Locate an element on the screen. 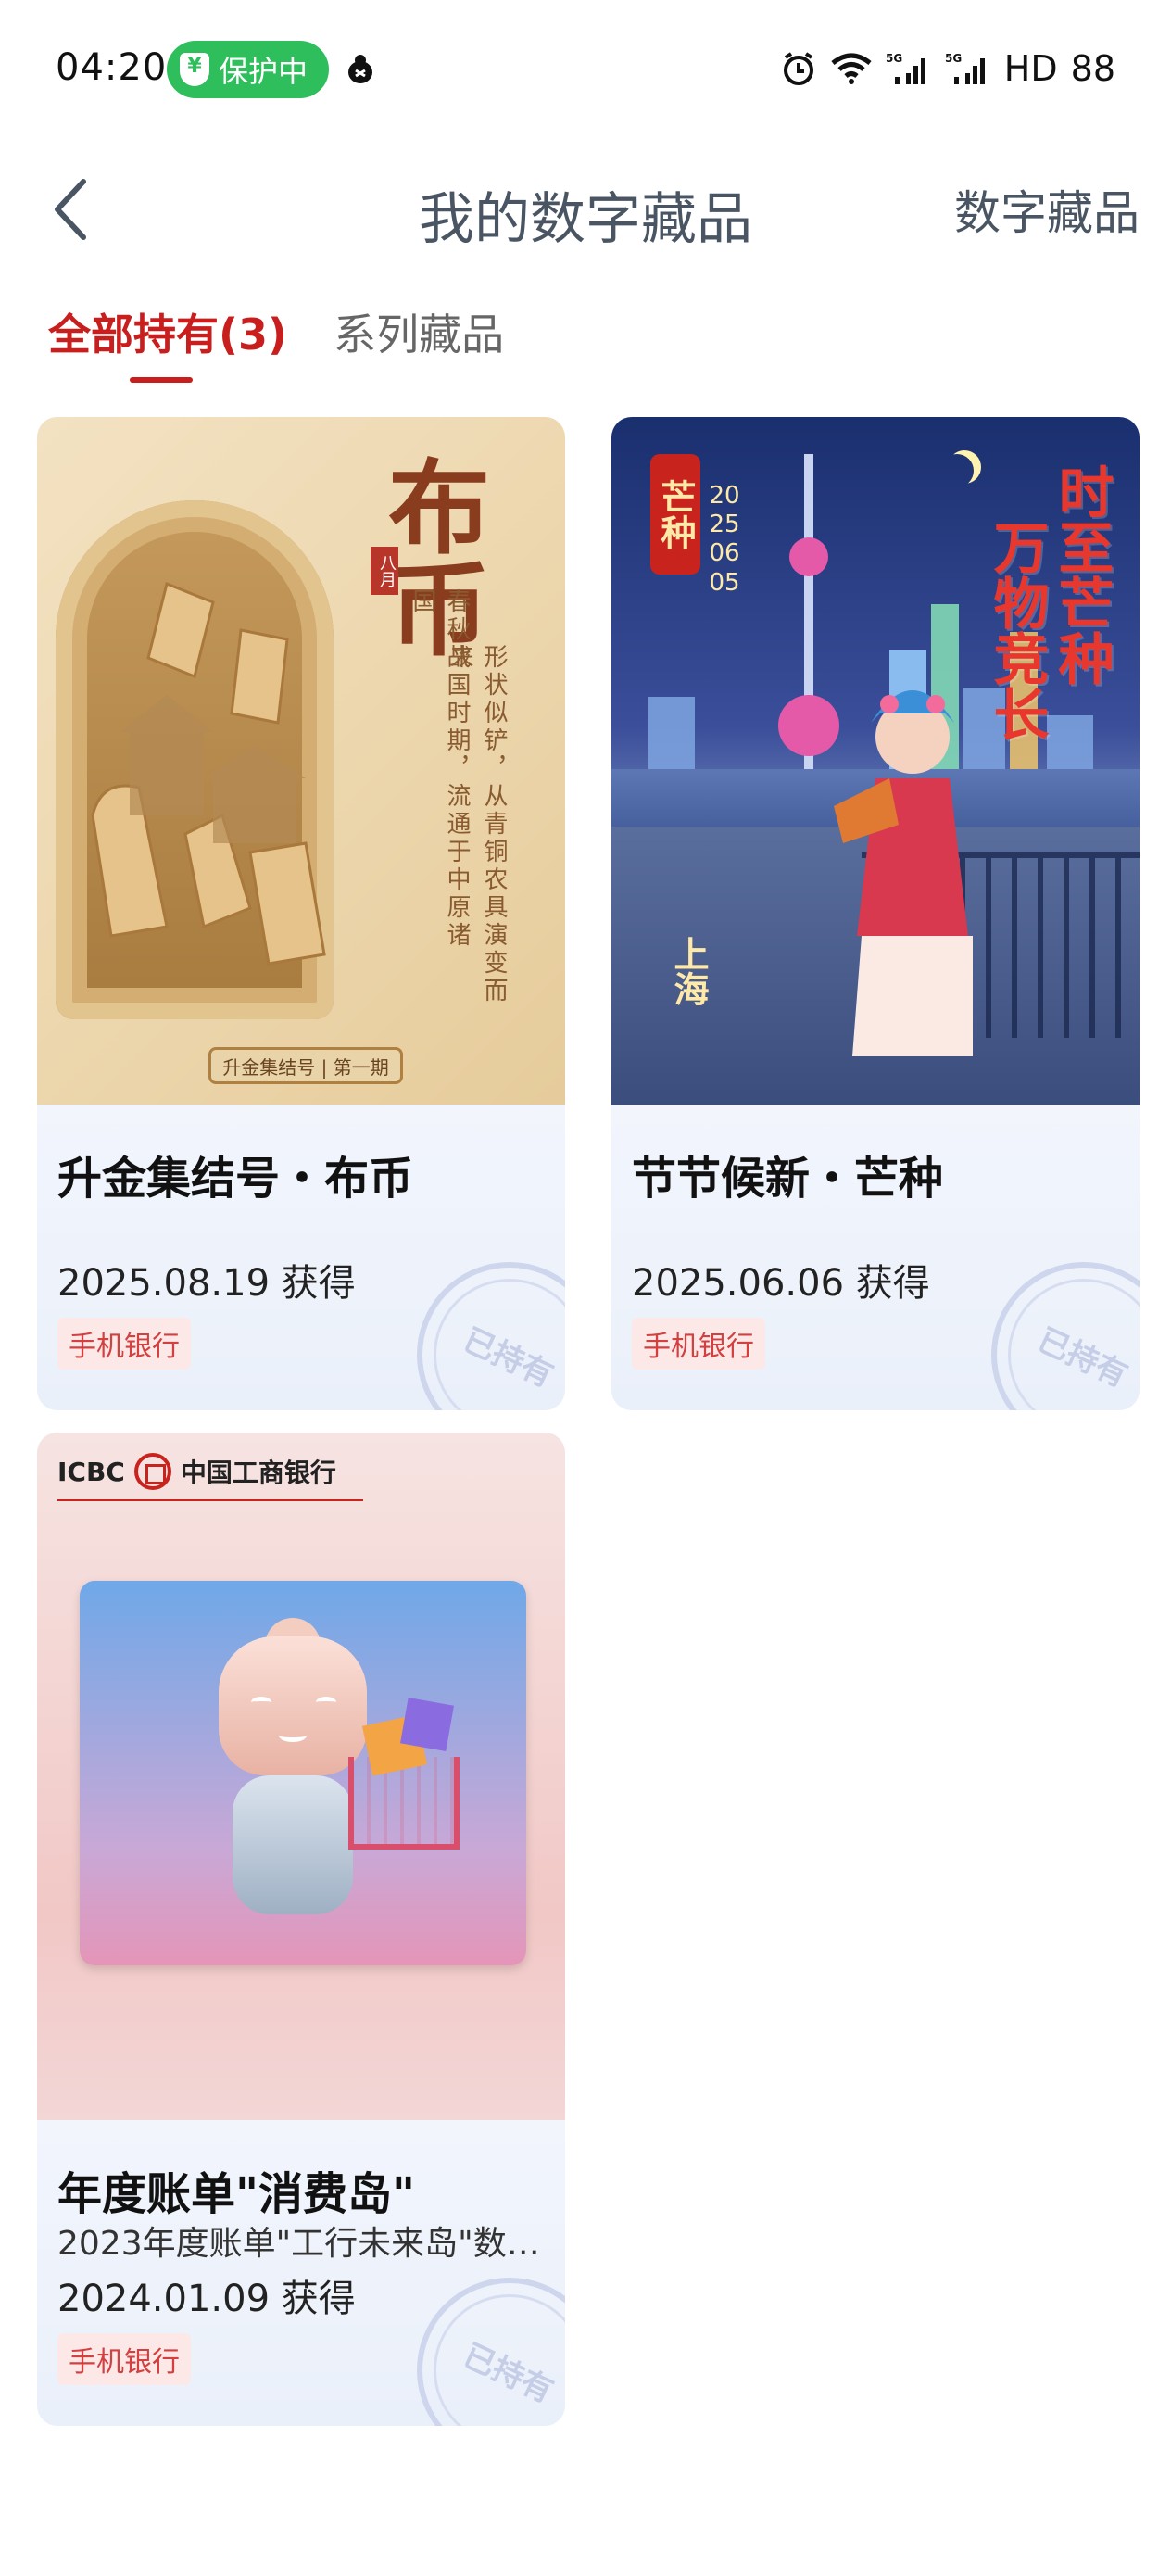 This screenshot has width=1171, height=2576. coins-illustration is located at coordinates (209, 773).